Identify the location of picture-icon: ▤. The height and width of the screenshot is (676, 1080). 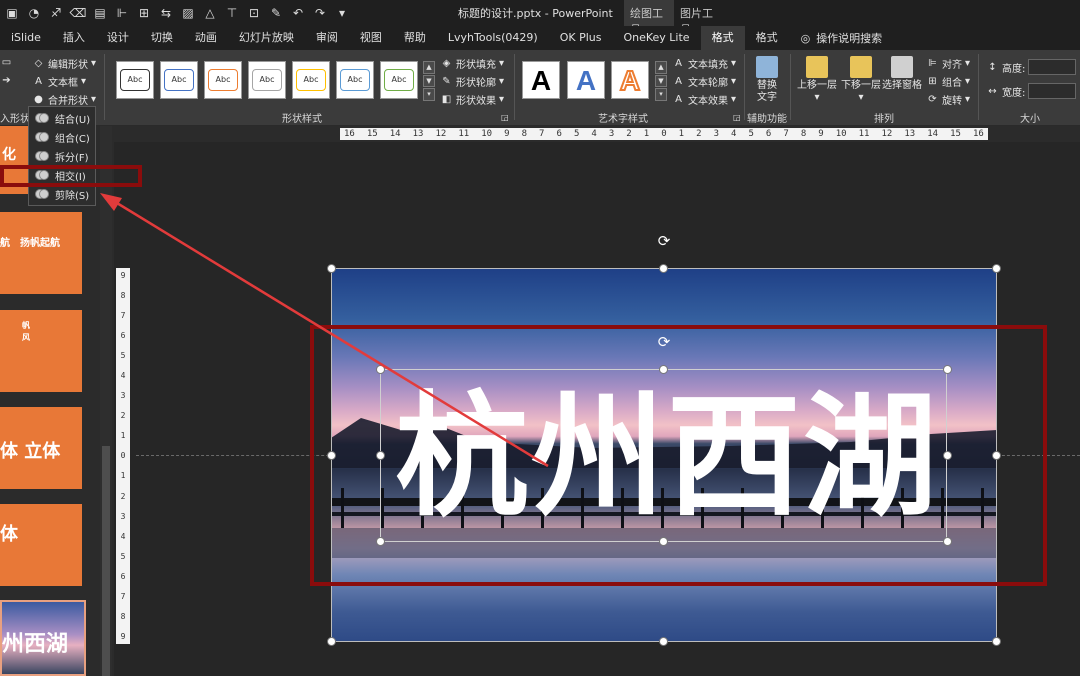
(100, 13).